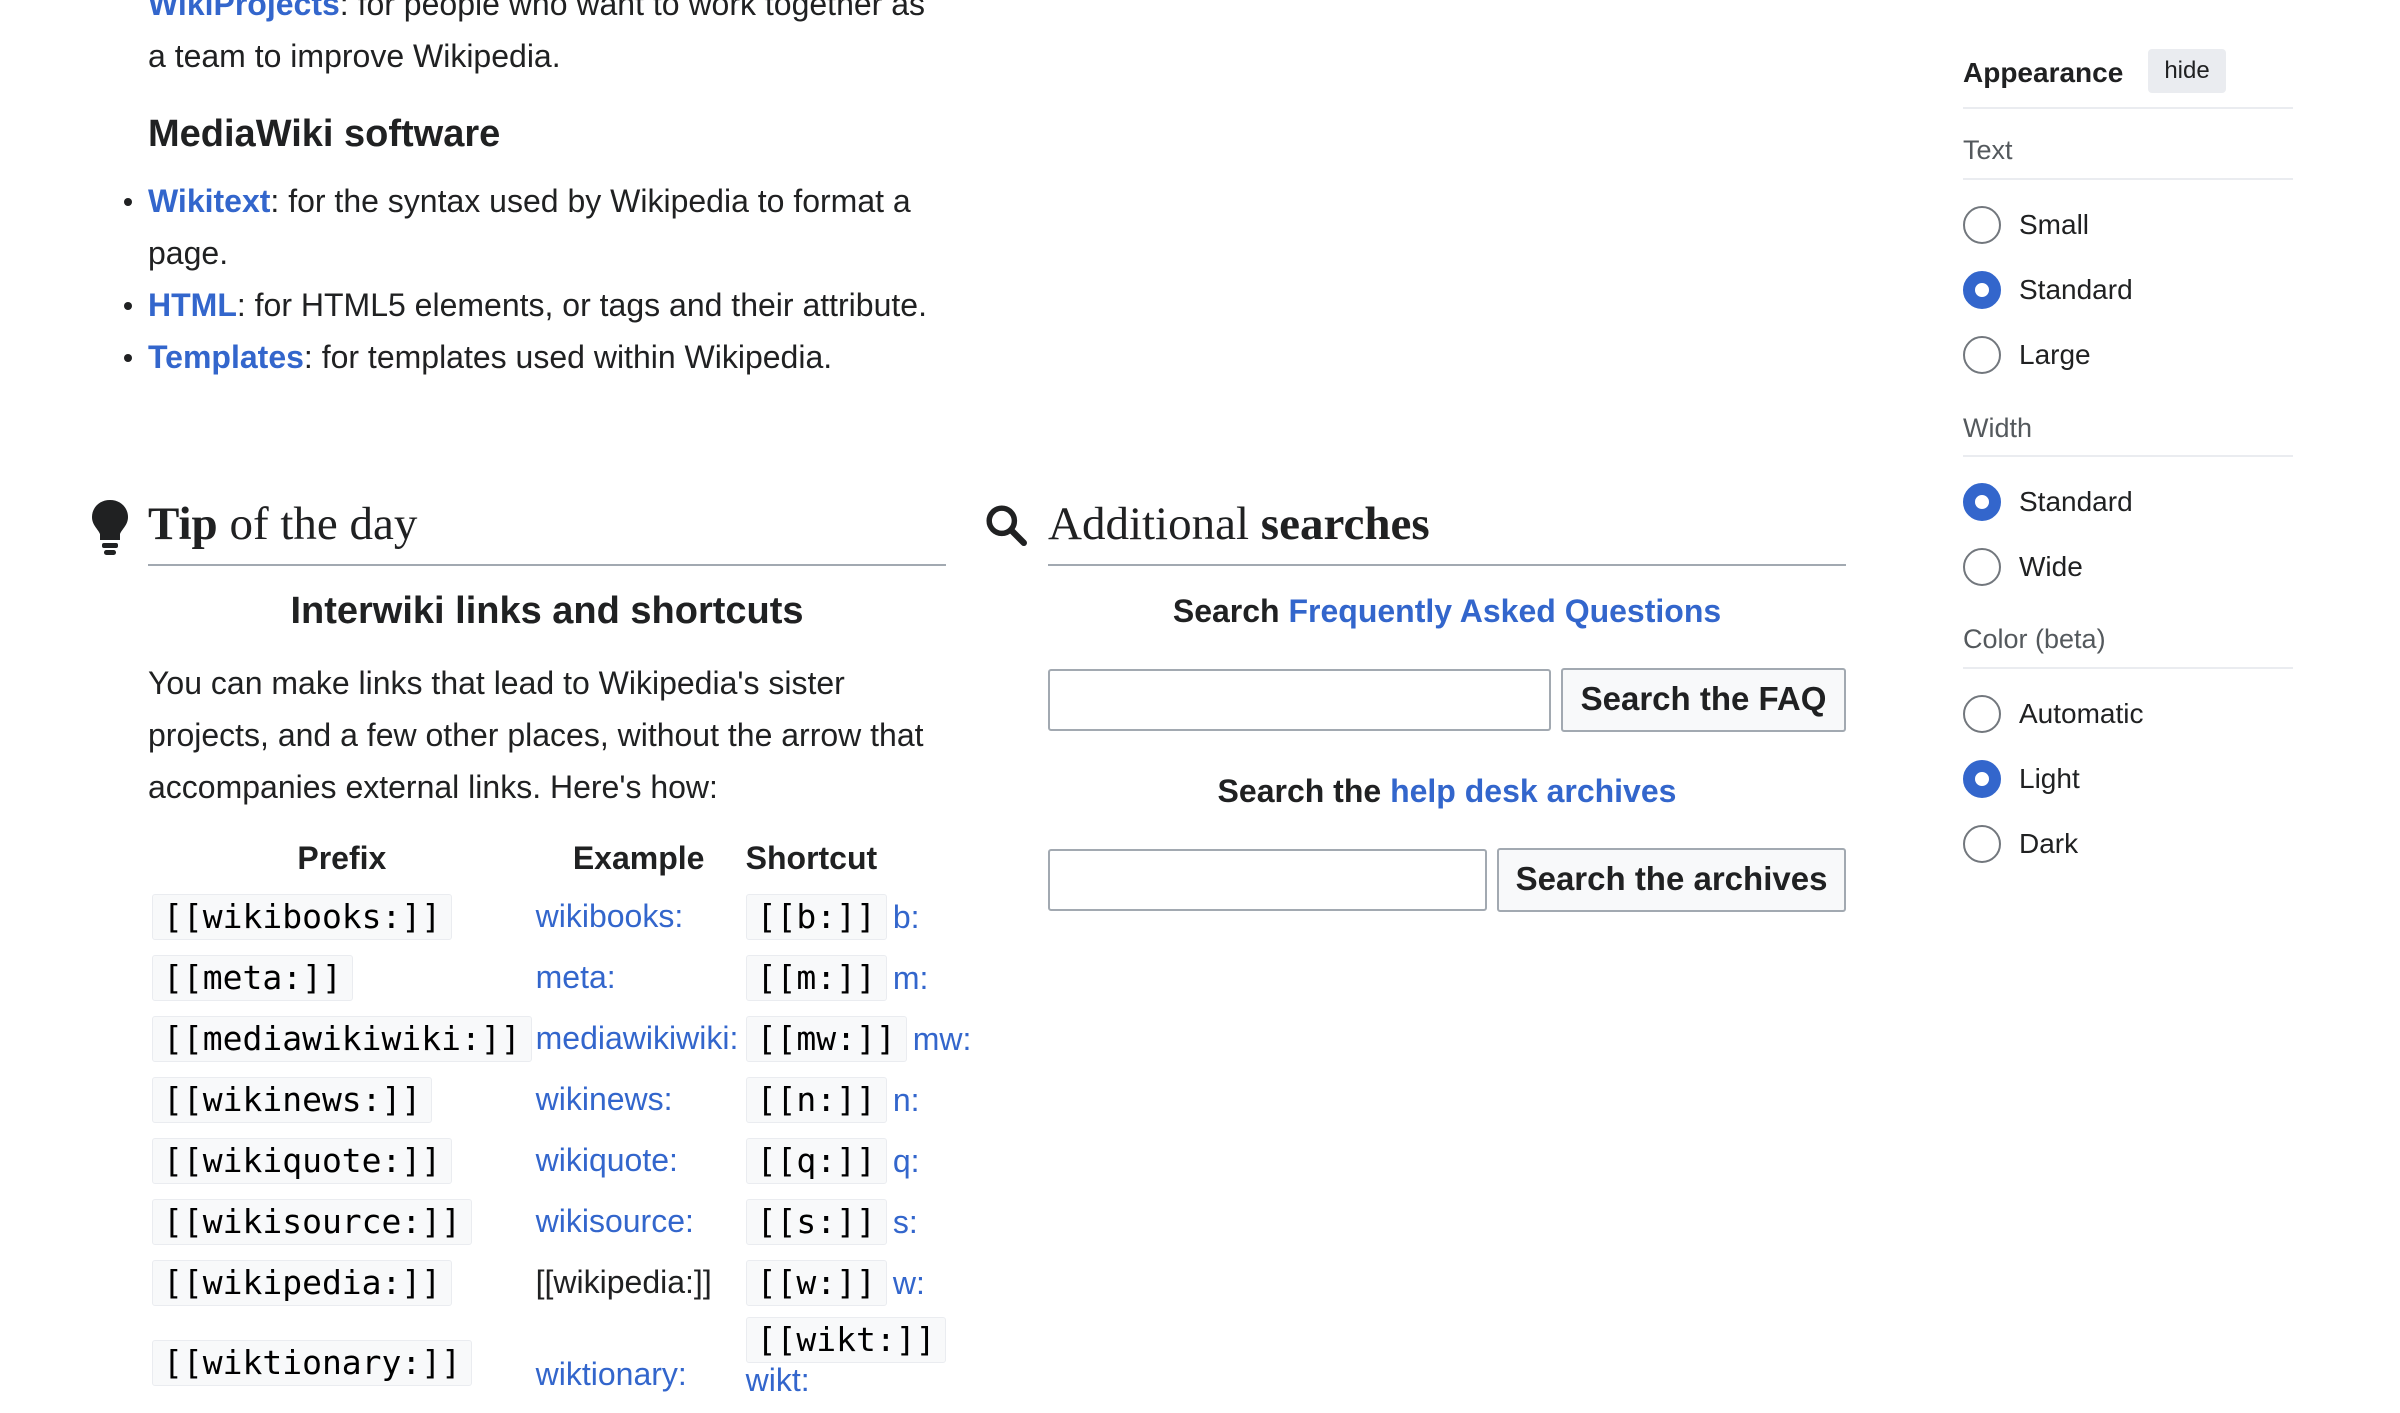 The width and height of the screenshot is (2400, 1413). I want to click on wikiprojects-link: WikiProjects, so click(244, 11).